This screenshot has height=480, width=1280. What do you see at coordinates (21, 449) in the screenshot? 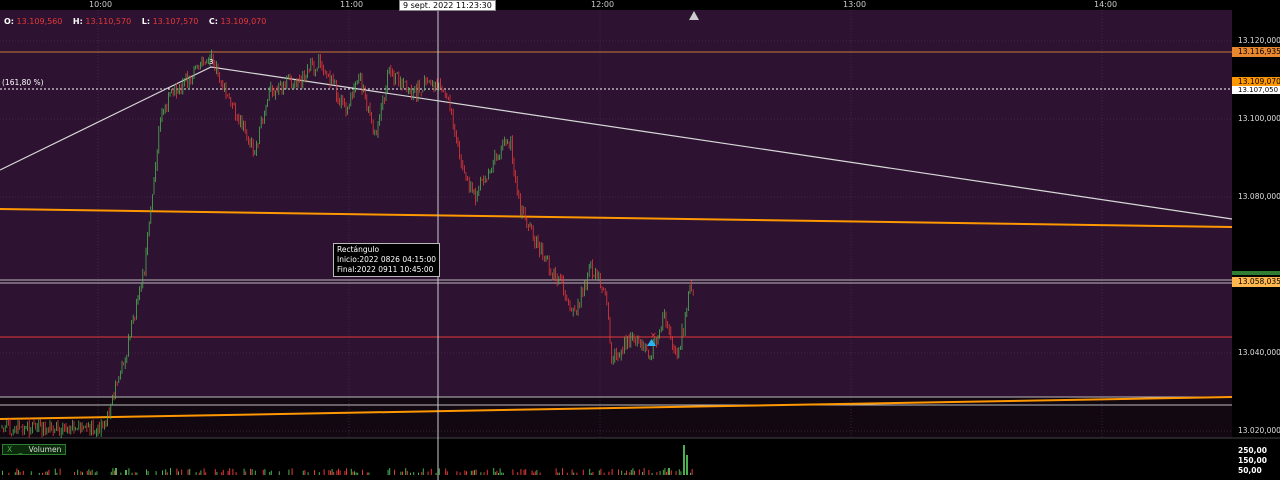
I see `minimize-icon: _` at bounding box center [21, 449].